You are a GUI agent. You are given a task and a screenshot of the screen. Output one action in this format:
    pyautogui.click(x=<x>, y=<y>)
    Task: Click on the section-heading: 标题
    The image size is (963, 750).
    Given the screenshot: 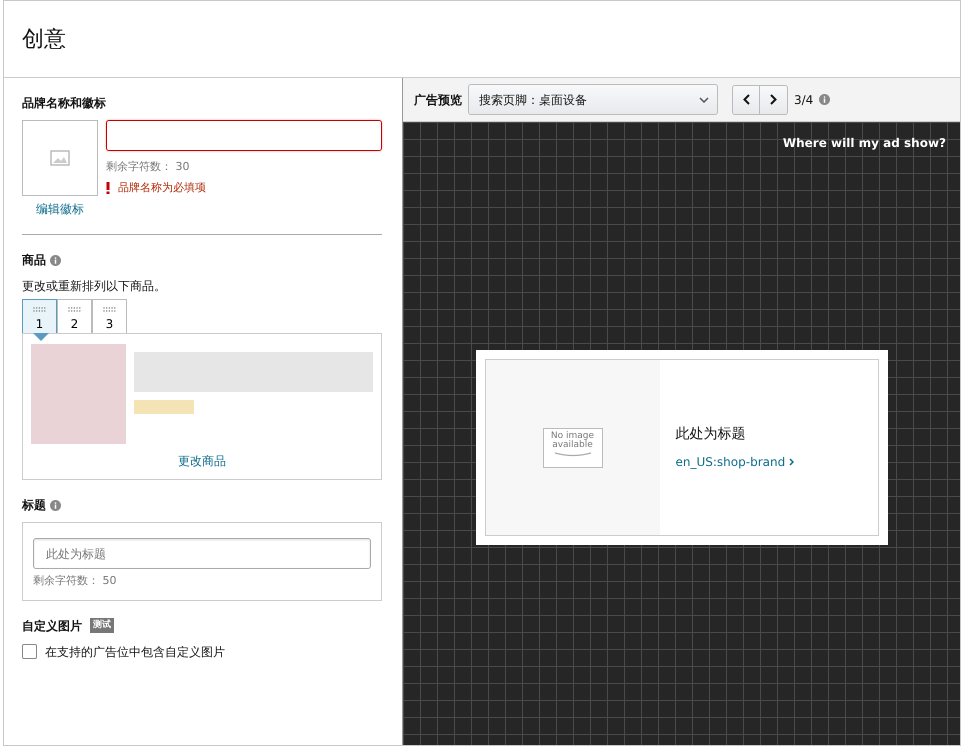 What is the action you would take?
    pyautogui.click(x=34, y=505)
    